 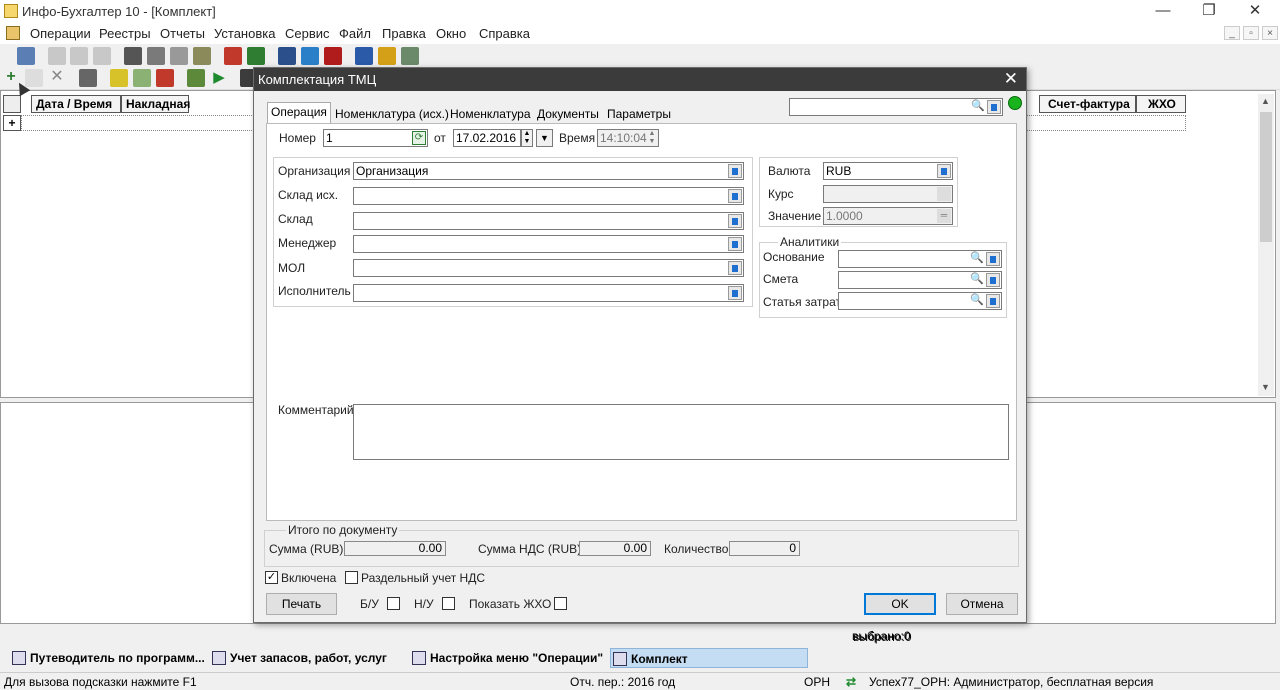 I want to click on dropdown-icon, so click(x=994, y=107).